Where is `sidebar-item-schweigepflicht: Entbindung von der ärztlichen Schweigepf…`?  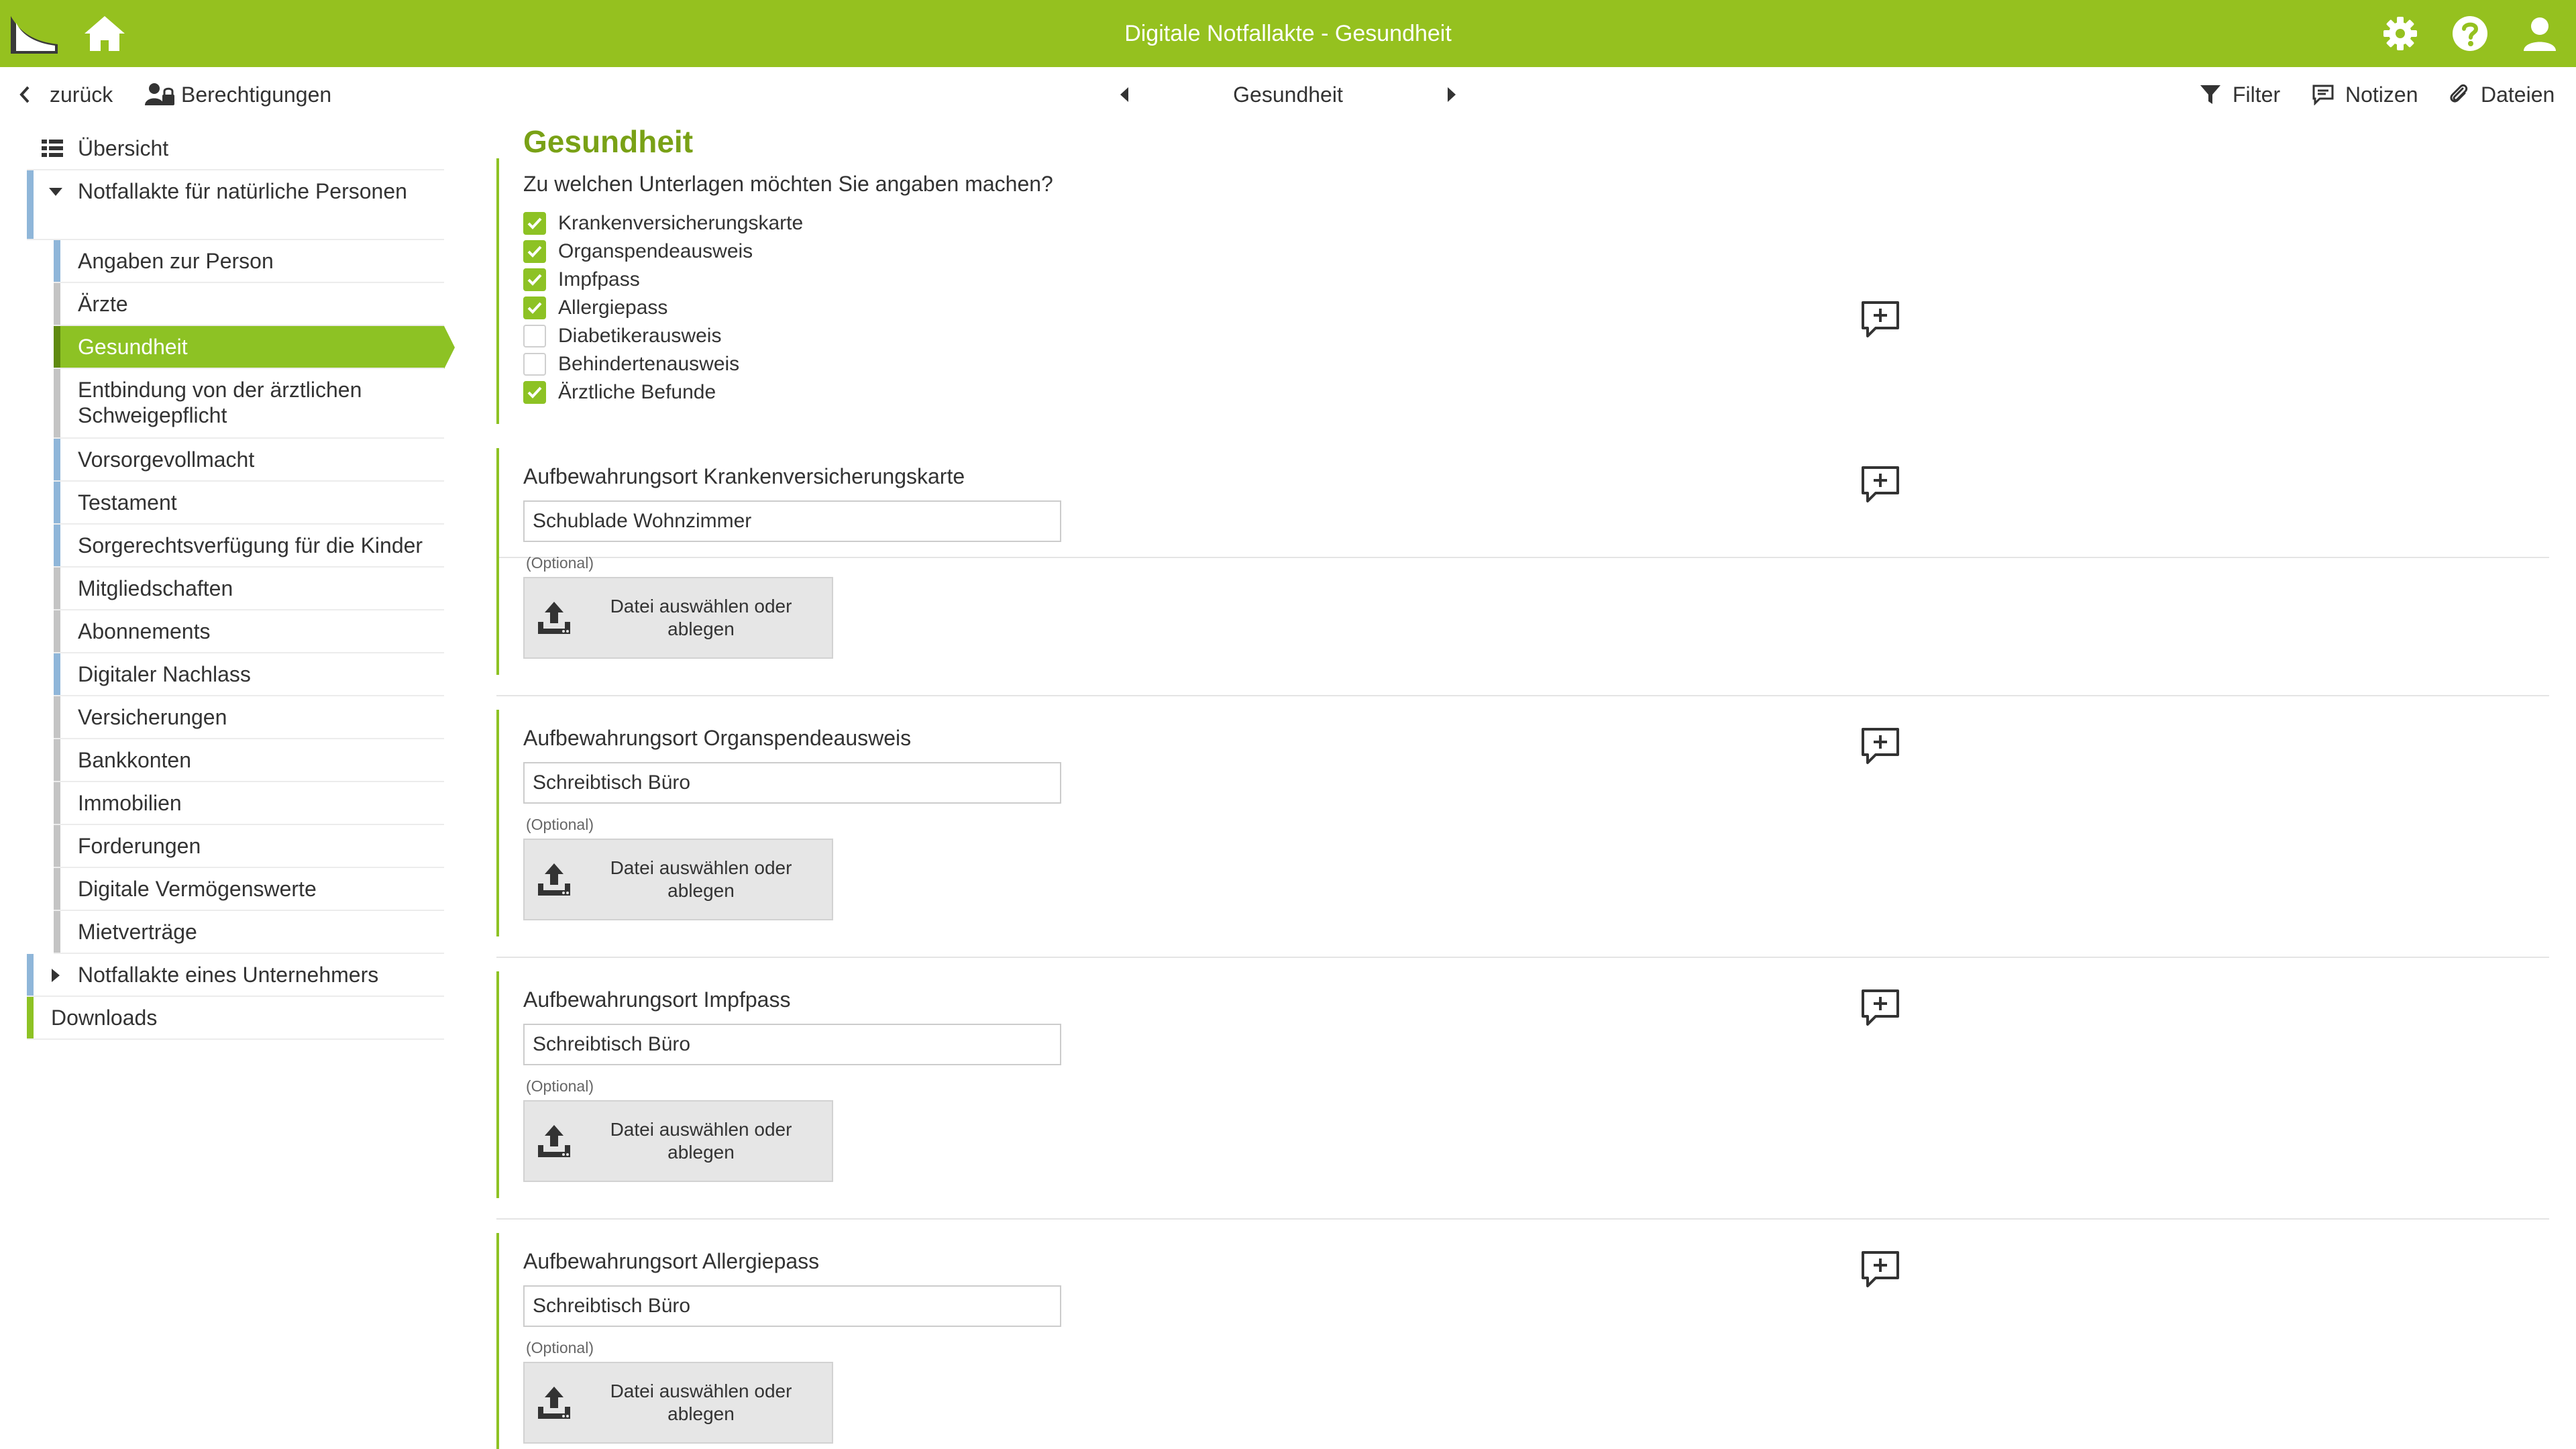
sidebar-item-schweigepflicht: Entbindung von der ärztlichen Schweigepf… is located at coordinates (249, 404).